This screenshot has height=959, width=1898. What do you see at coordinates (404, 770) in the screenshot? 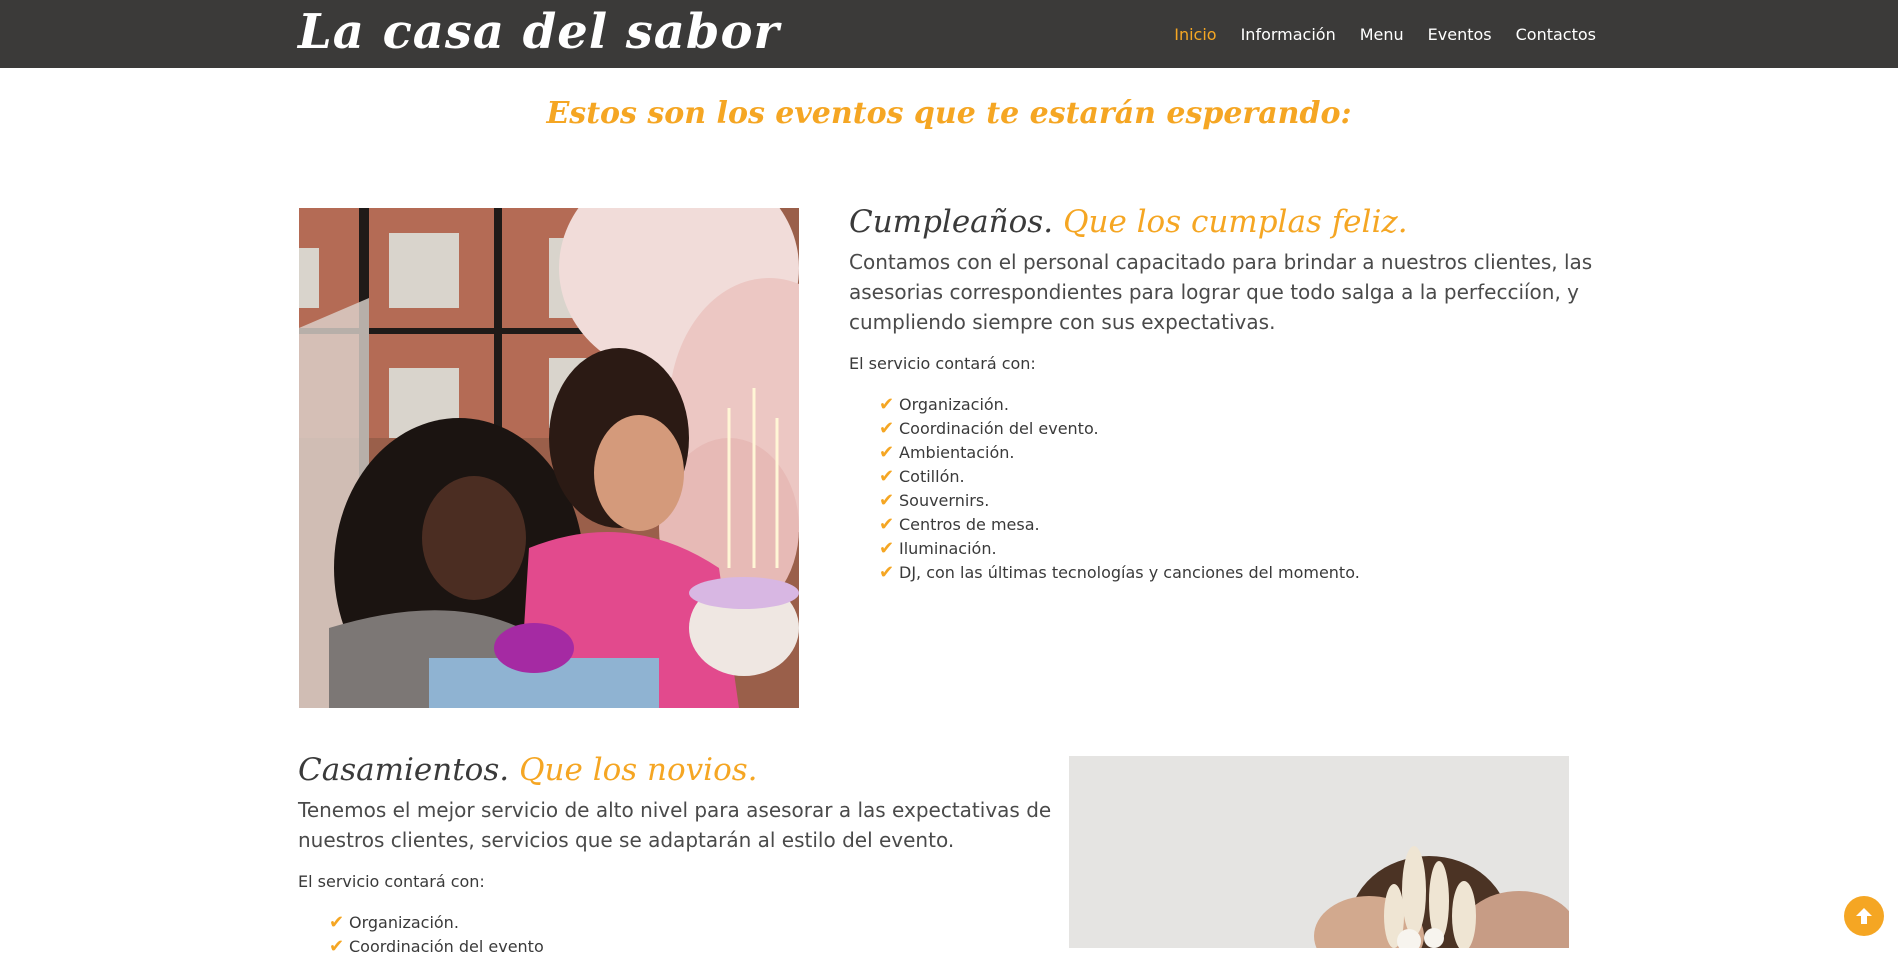
I see `wedding-heading-main: Casamientos.` at bounding box center [404, 770].